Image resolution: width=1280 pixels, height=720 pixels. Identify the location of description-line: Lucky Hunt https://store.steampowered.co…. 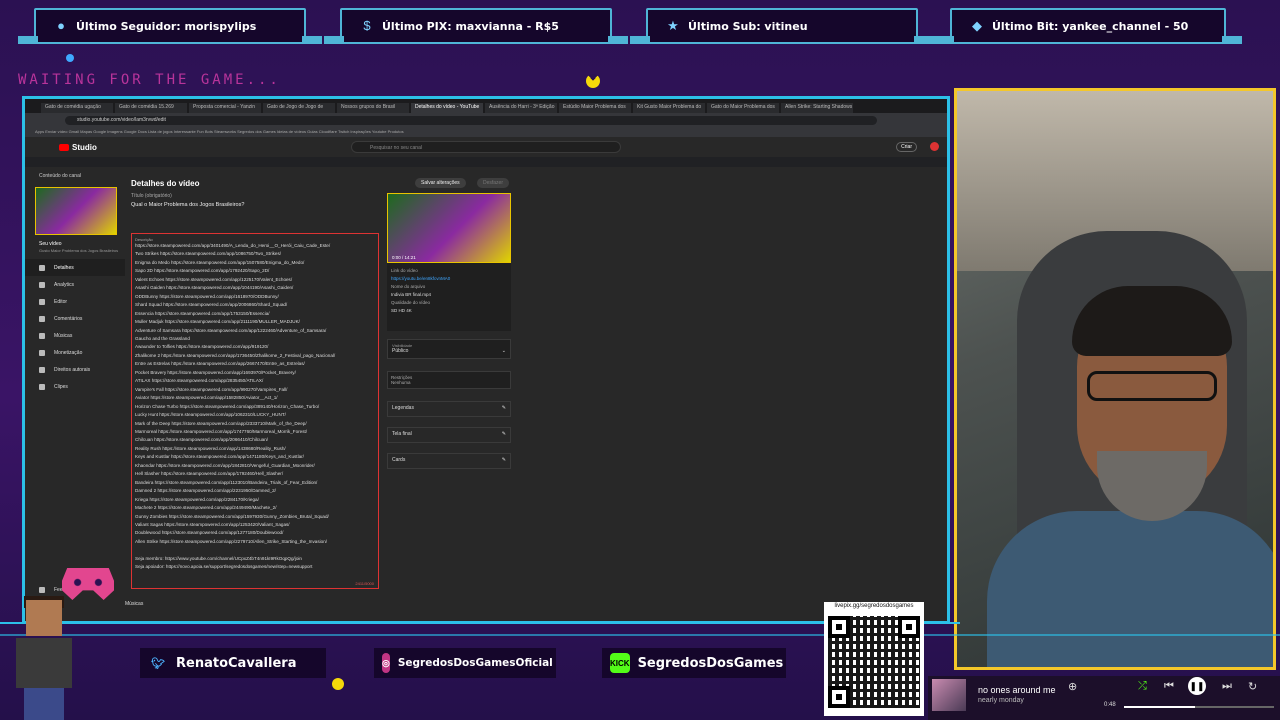
(210, 415).